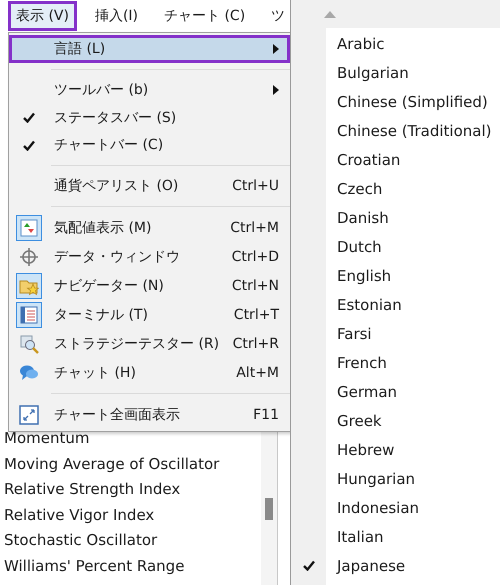 The image size is (500, 585). What do you see at coordinates (149, 257) in the screenshot?
I see `menu-item: データ・ウィンドウ Ctrl+D` at bounding box center [149, 257].